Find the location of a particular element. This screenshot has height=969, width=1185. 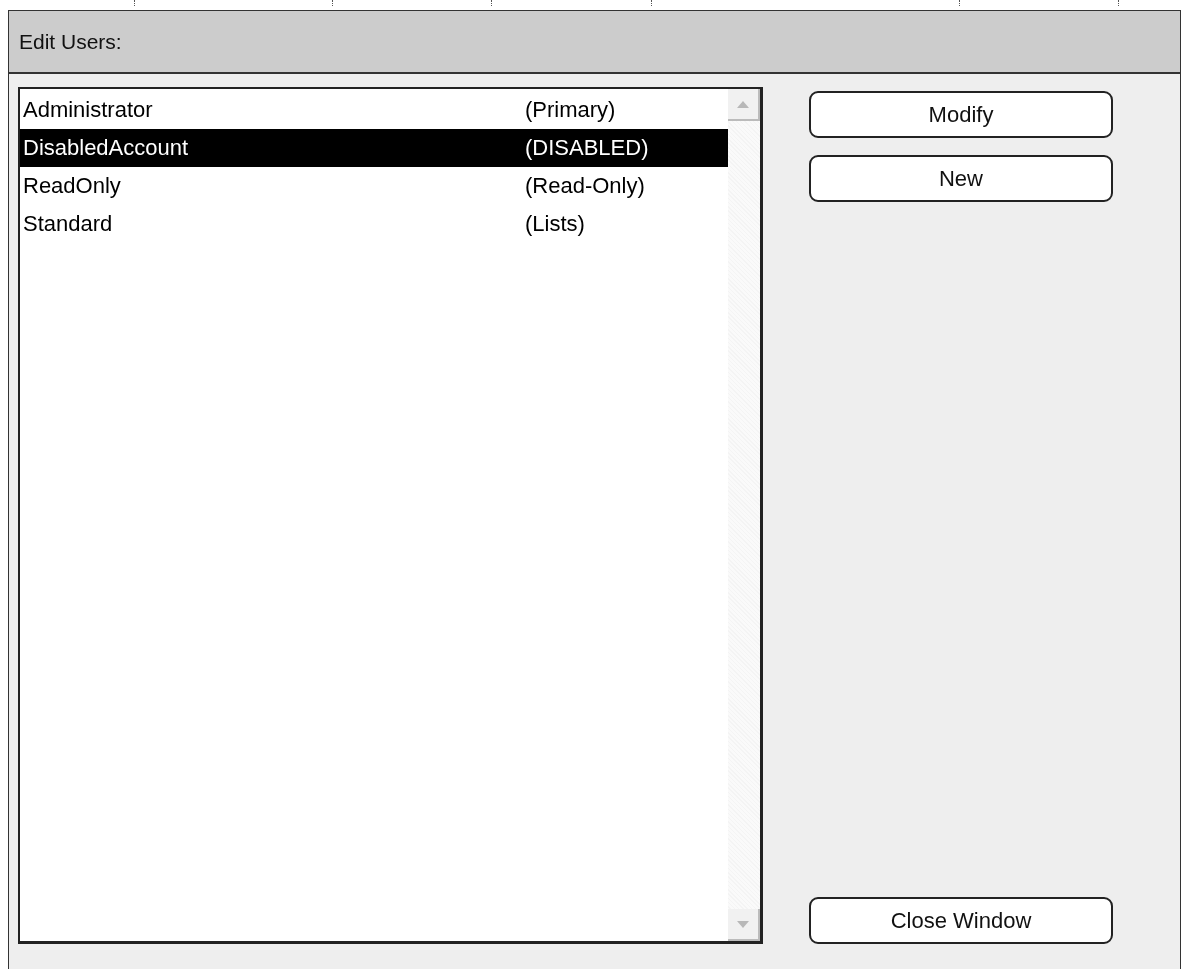

close-button: Close Window is located at coordinates (961, 920).